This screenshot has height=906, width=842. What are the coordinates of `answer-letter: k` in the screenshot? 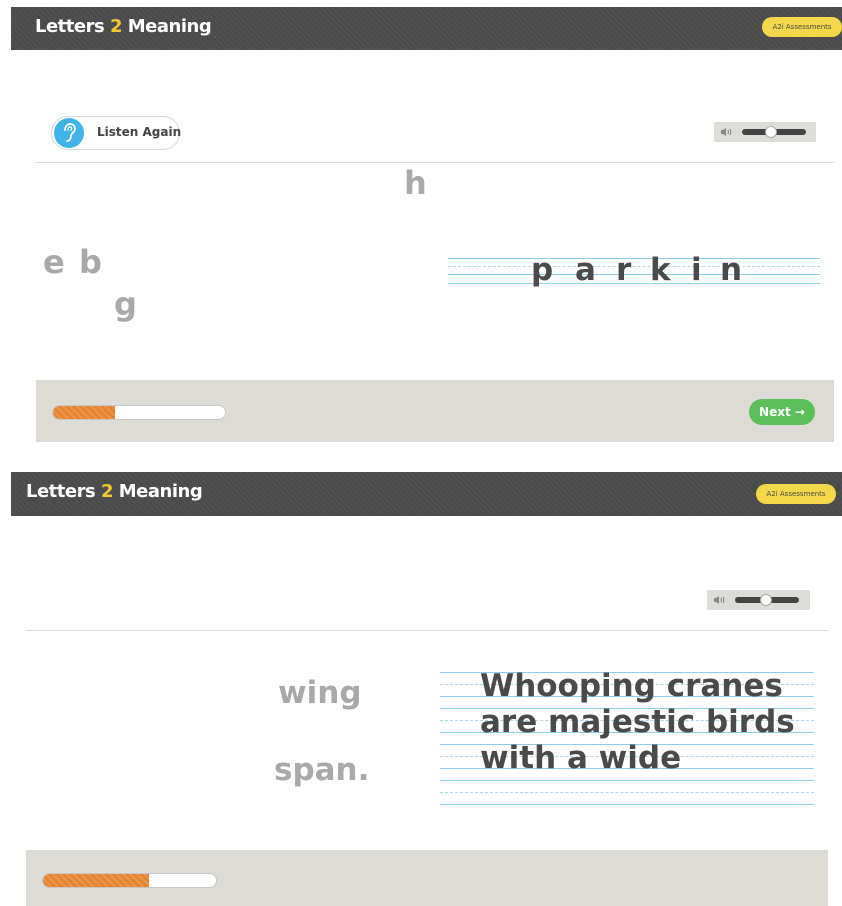 It's located at (660, 270).